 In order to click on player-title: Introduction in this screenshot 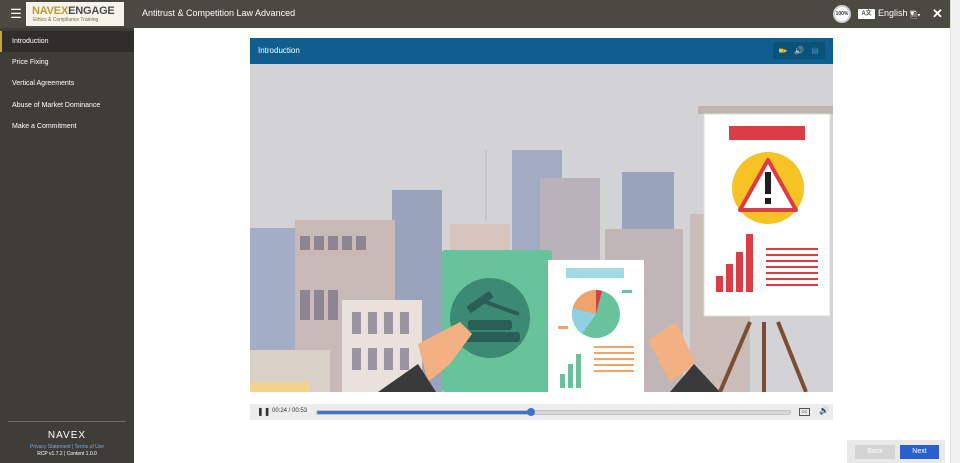, I will do `click(279, 50)`.